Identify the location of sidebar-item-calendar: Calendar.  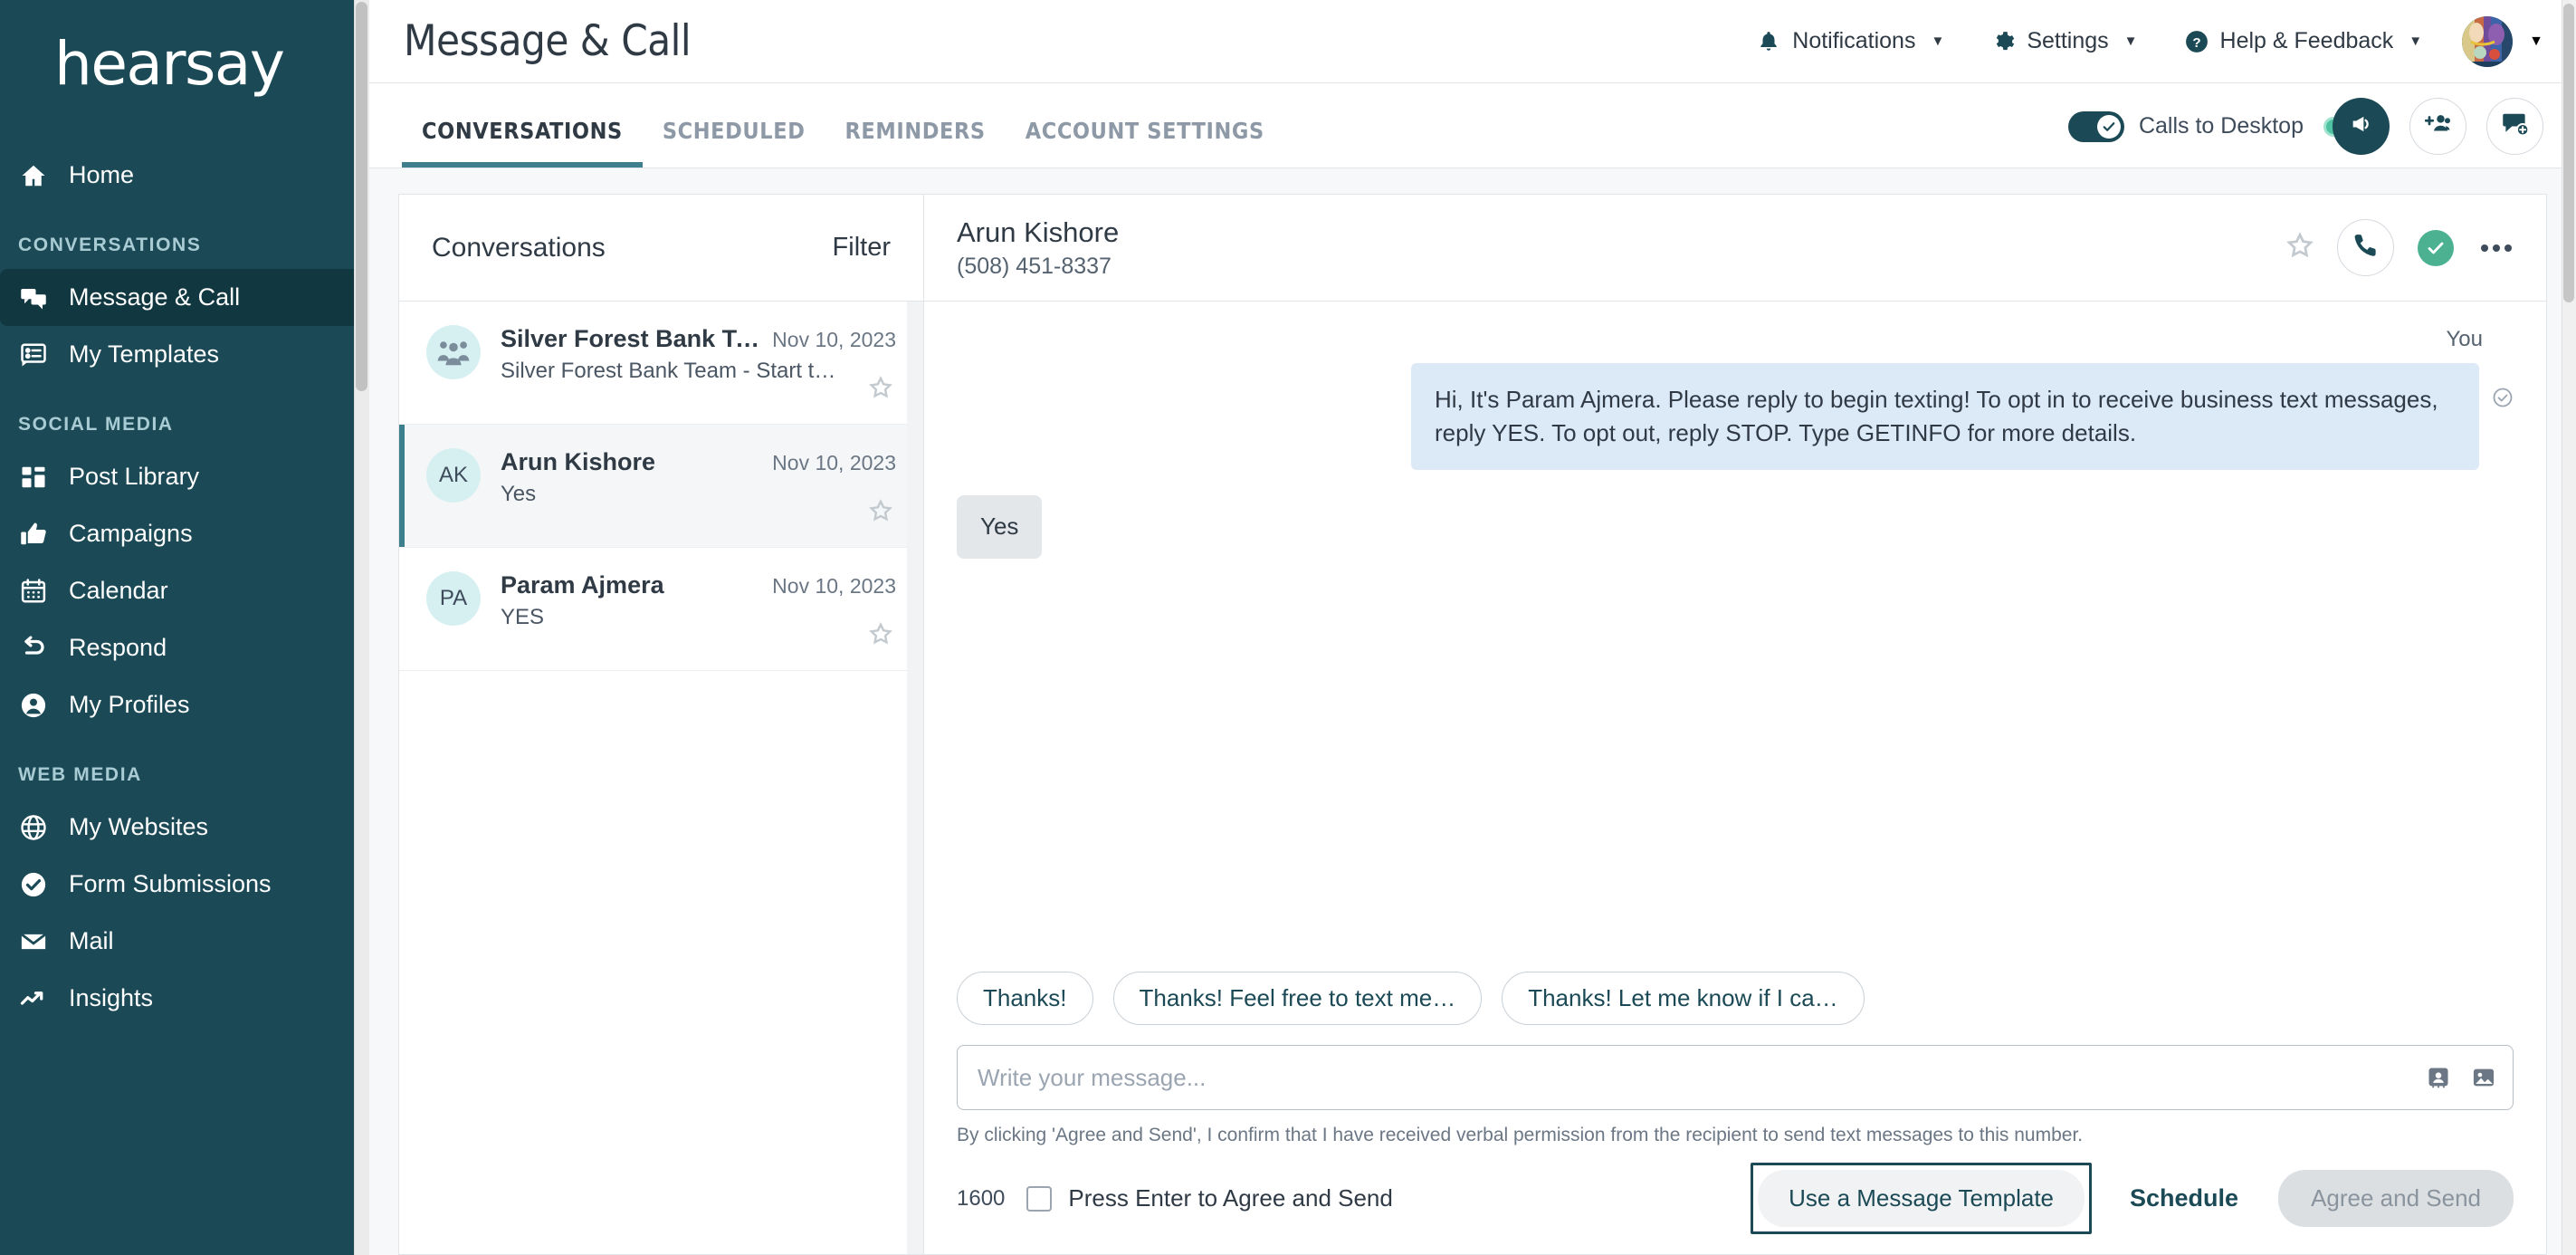
(181, 590).